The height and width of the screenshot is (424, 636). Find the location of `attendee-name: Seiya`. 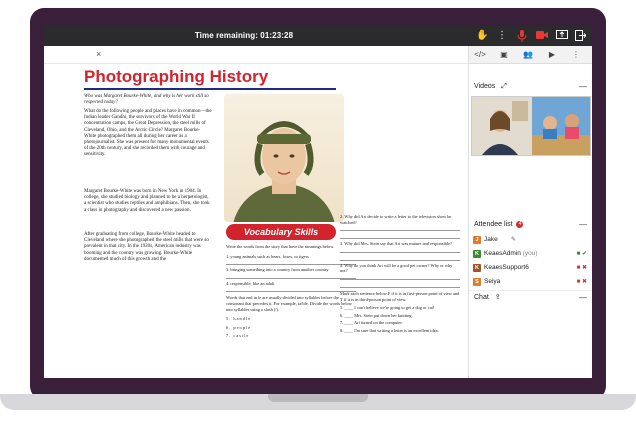

attendee-name: Seiya is located at coordinates (492, 281).